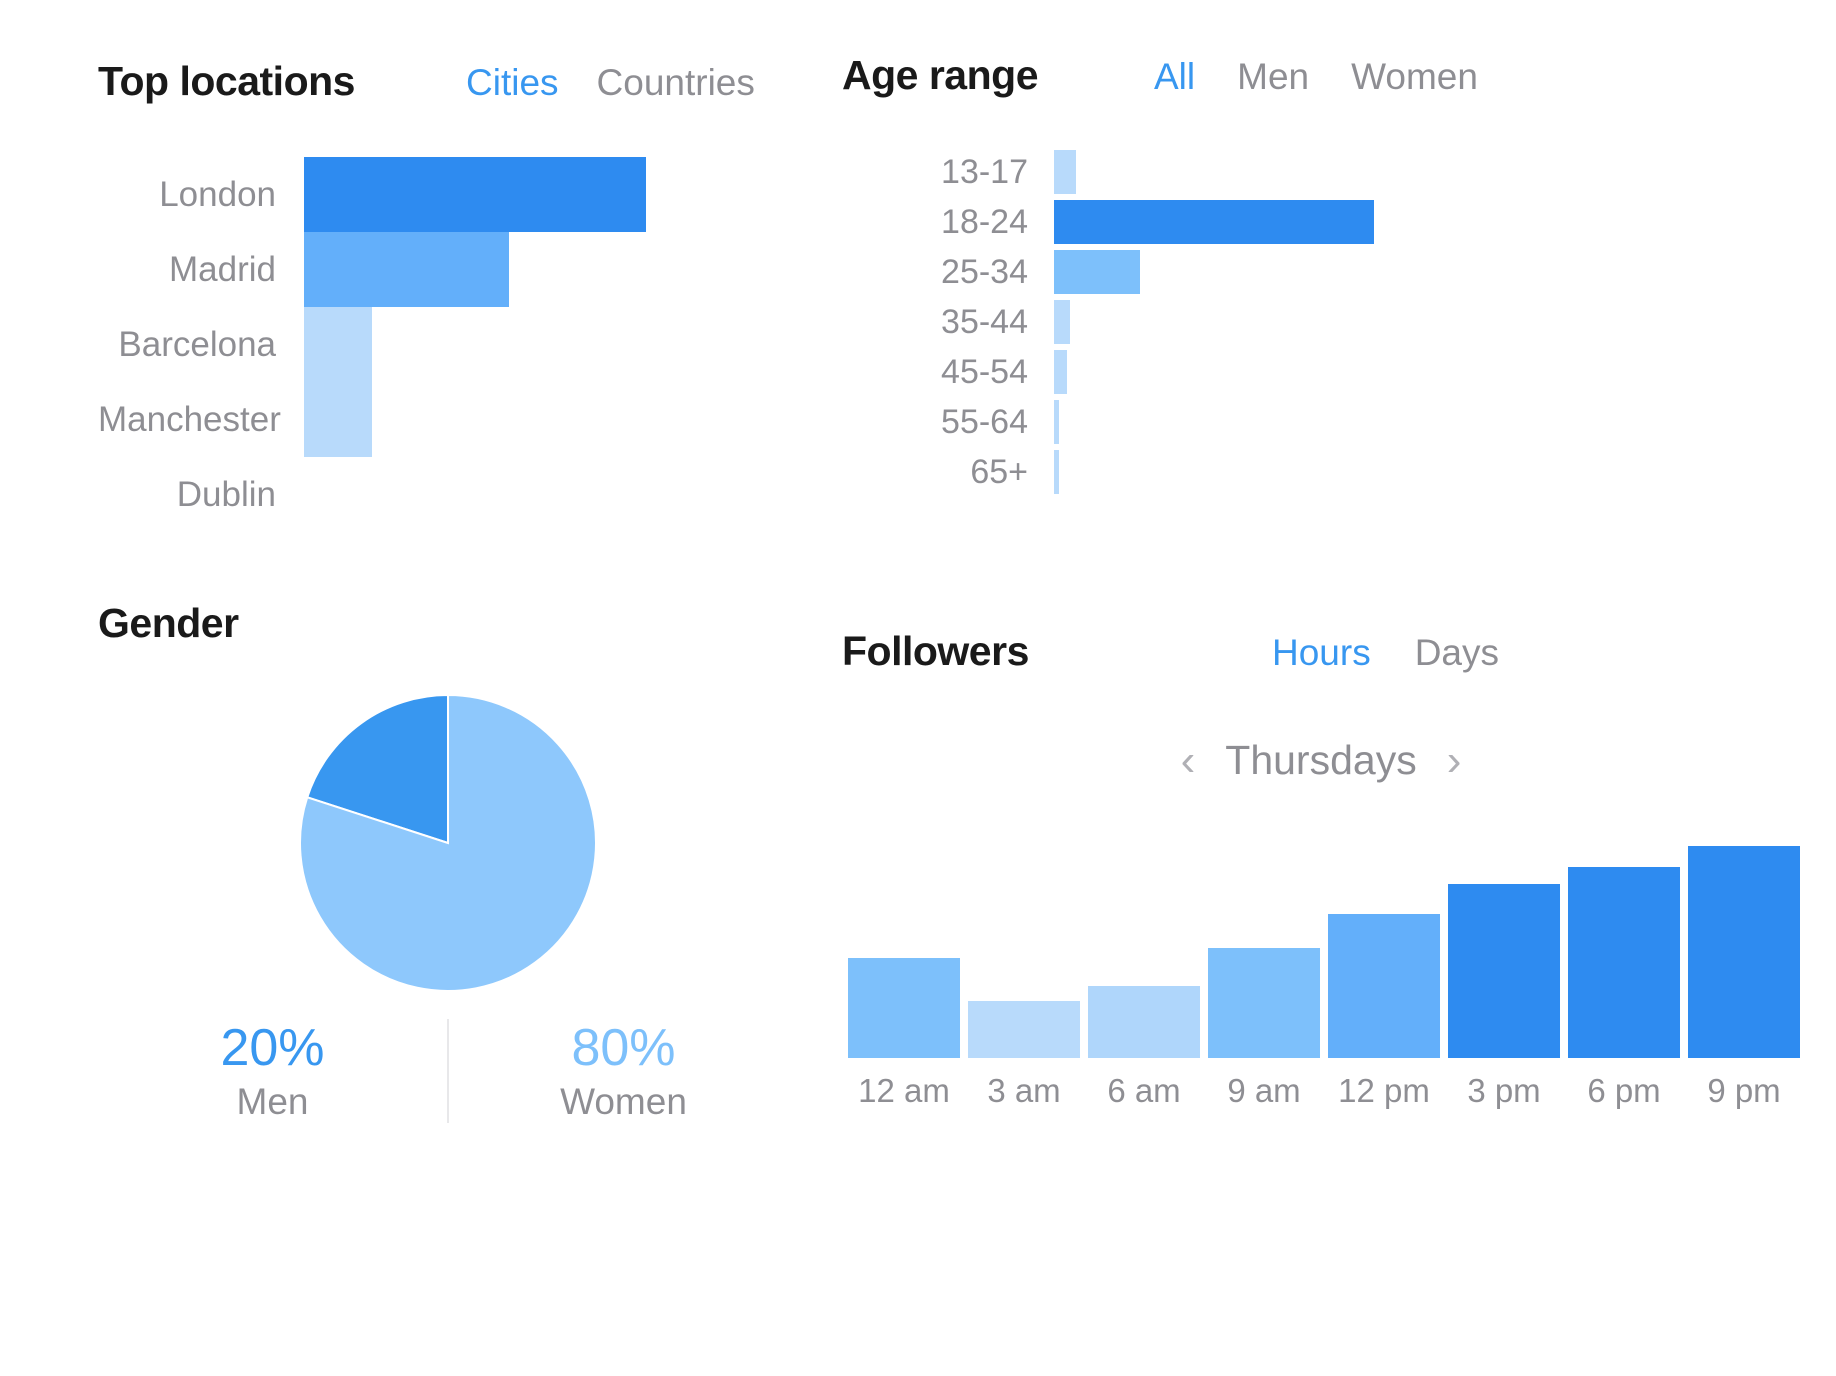  Describe the element at coordinates (1144, 1090) in the screenshot. I see `bar-time-label: 6 am` at that location.